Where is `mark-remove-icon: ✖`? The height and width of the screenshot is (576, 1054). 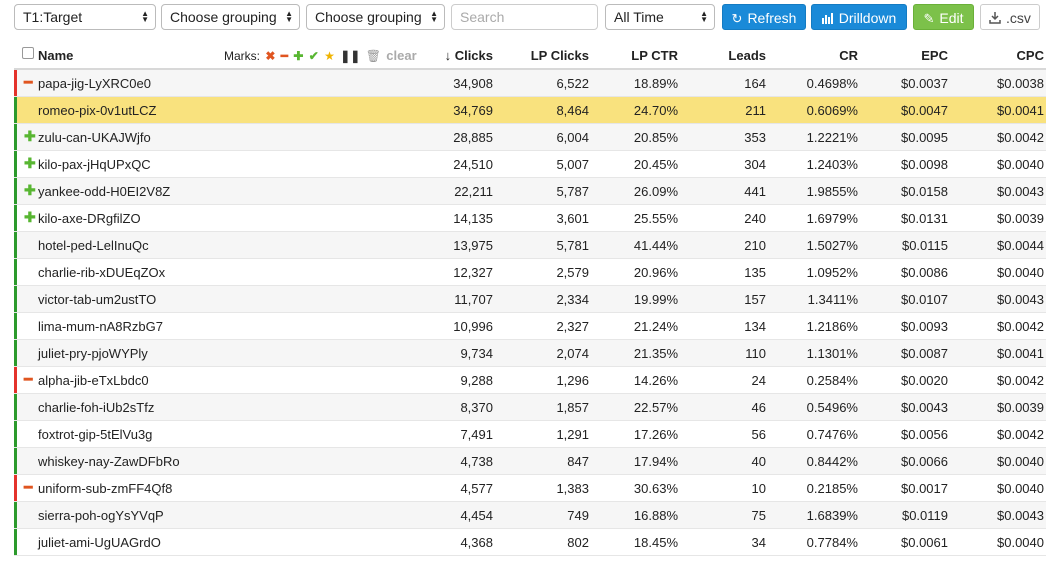 mark-remove-icon: ✖ is located at coordinates (270, 56).